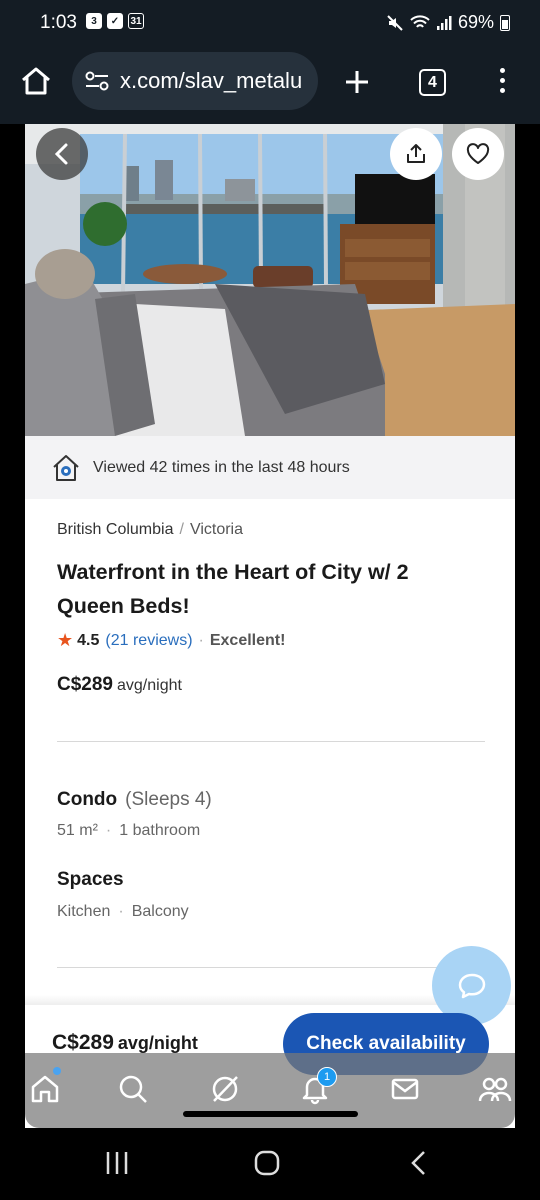  I want to click on rating-score: 4.5, so click(88, 640).